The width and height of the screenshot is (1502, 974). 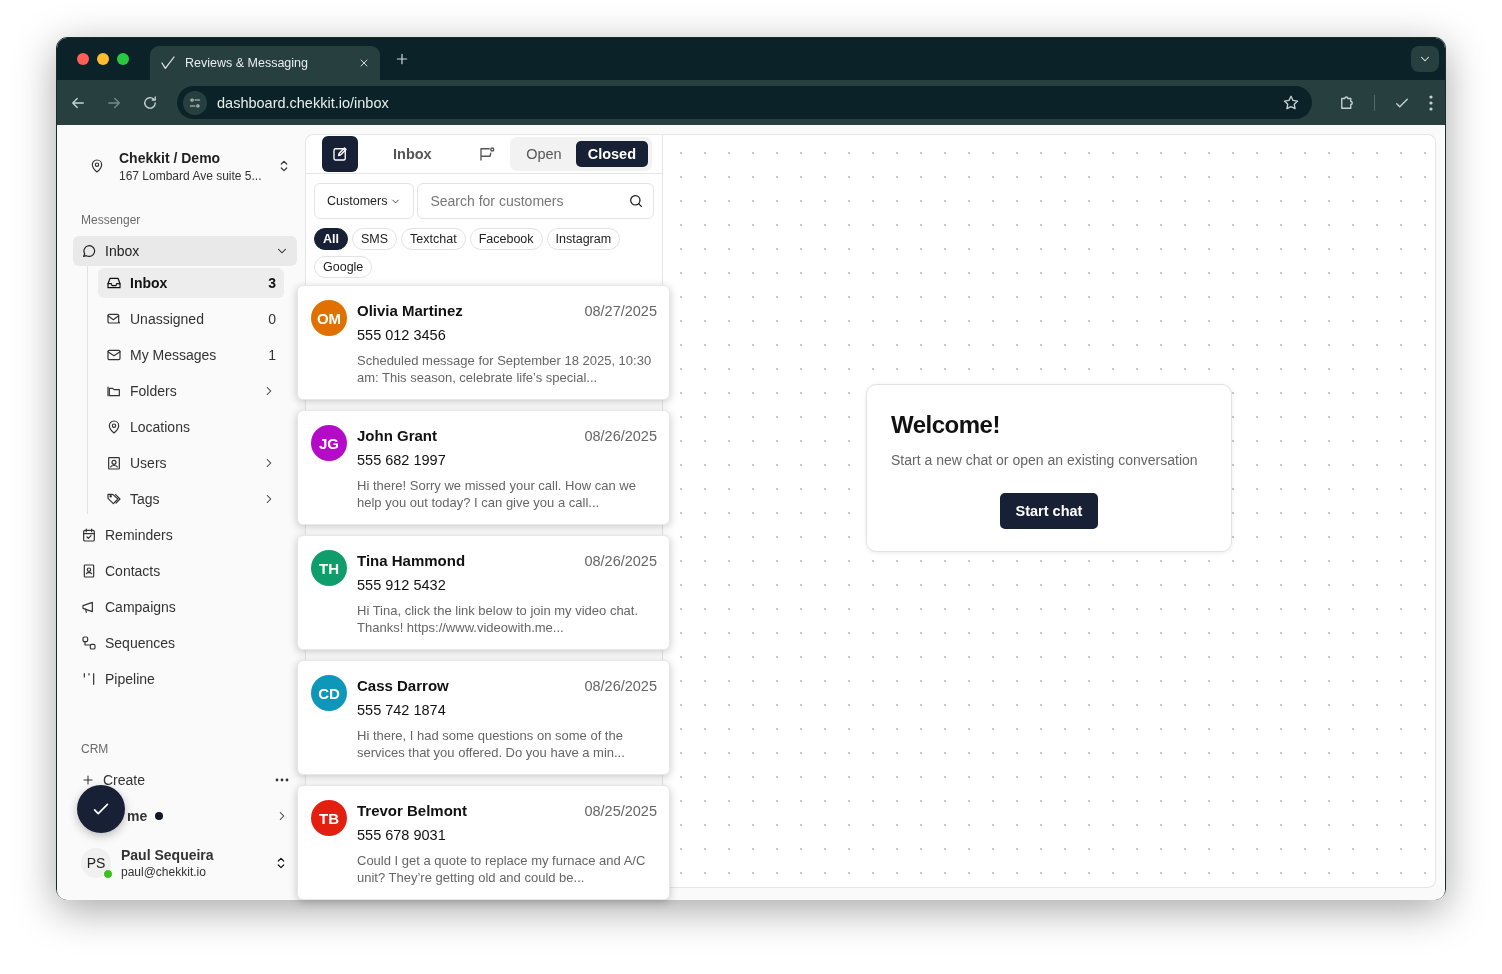 I want to click on customers-dropdown: Customers, so click(x=364, y=201).